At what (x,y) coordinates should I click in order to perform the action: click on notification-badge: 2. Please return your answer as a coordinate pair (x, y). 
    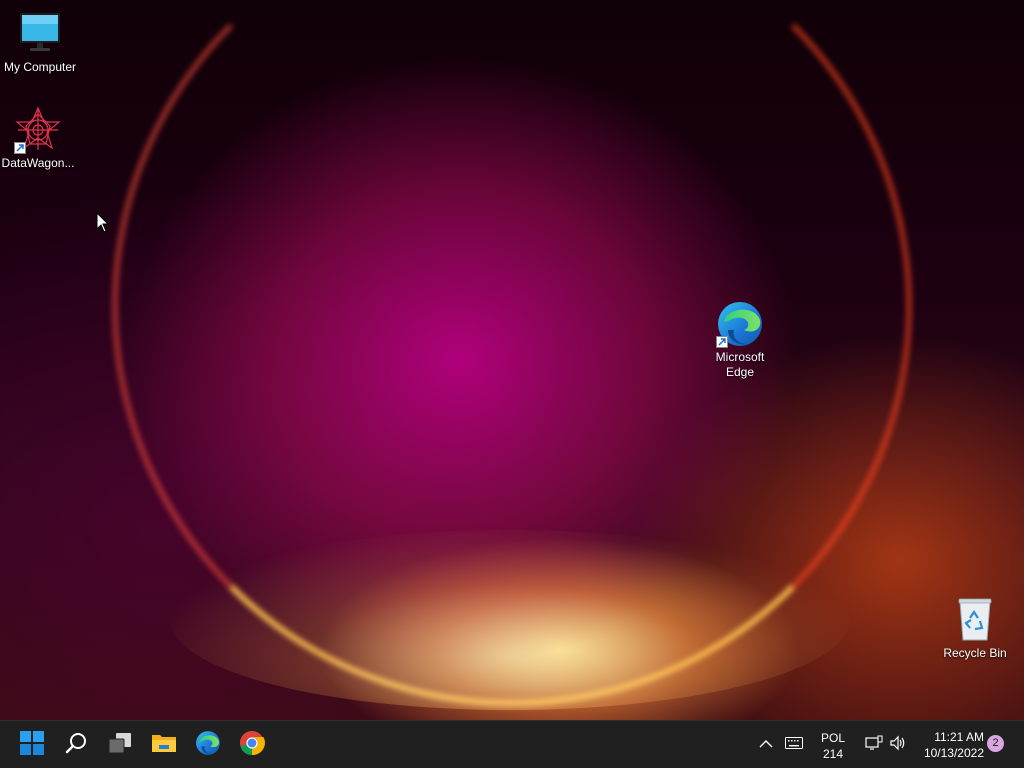
    Looking at the image, I should click on (995, 743).